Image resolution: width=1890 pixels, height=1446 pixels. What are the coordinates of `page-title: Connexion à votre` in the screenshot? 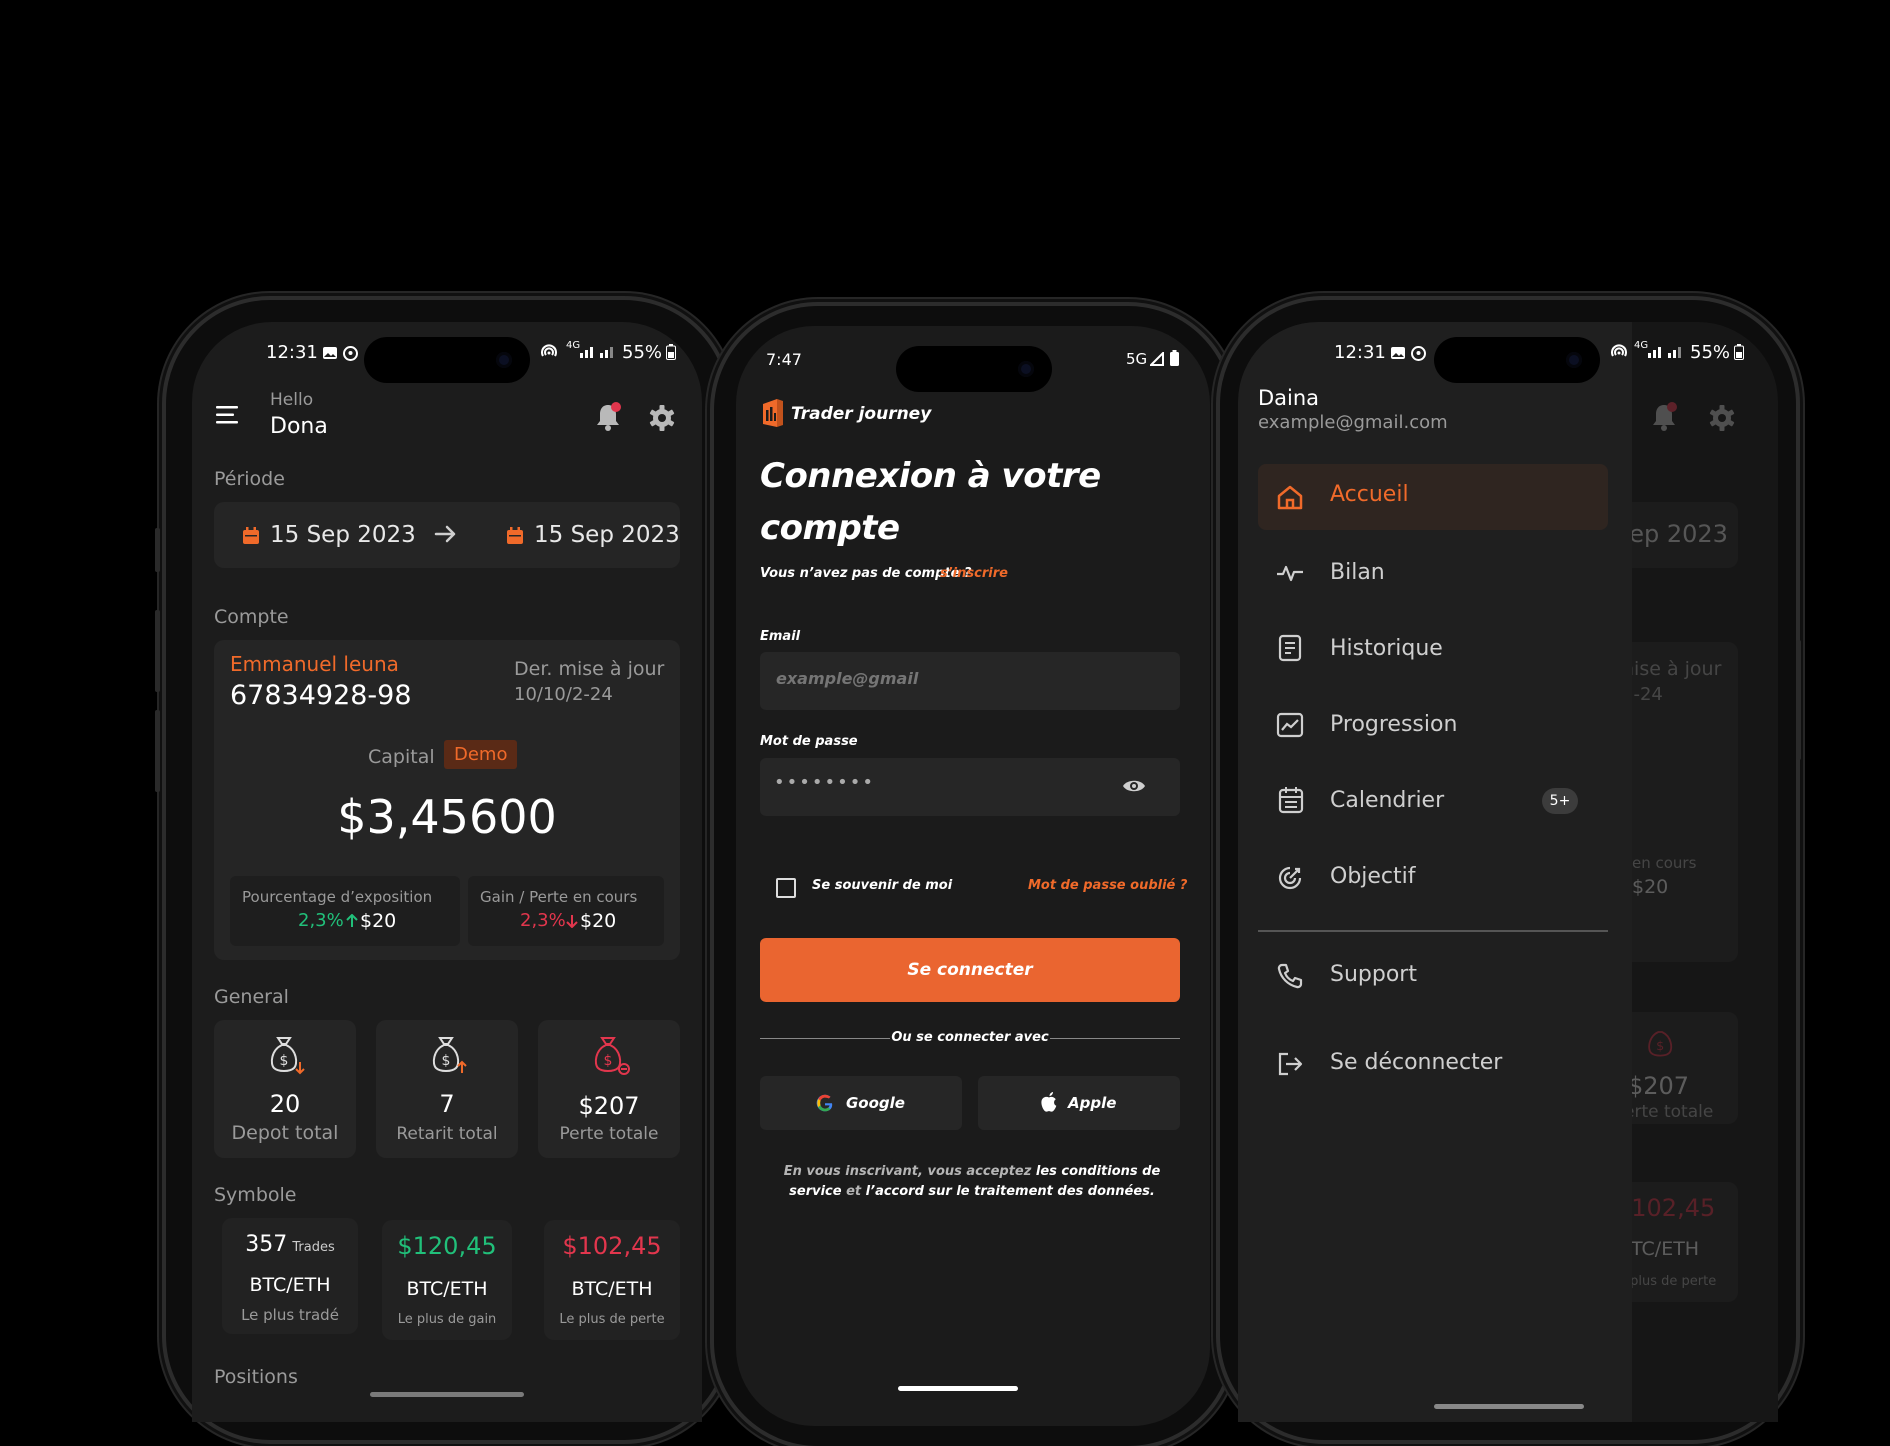 It's located at (930, 476).